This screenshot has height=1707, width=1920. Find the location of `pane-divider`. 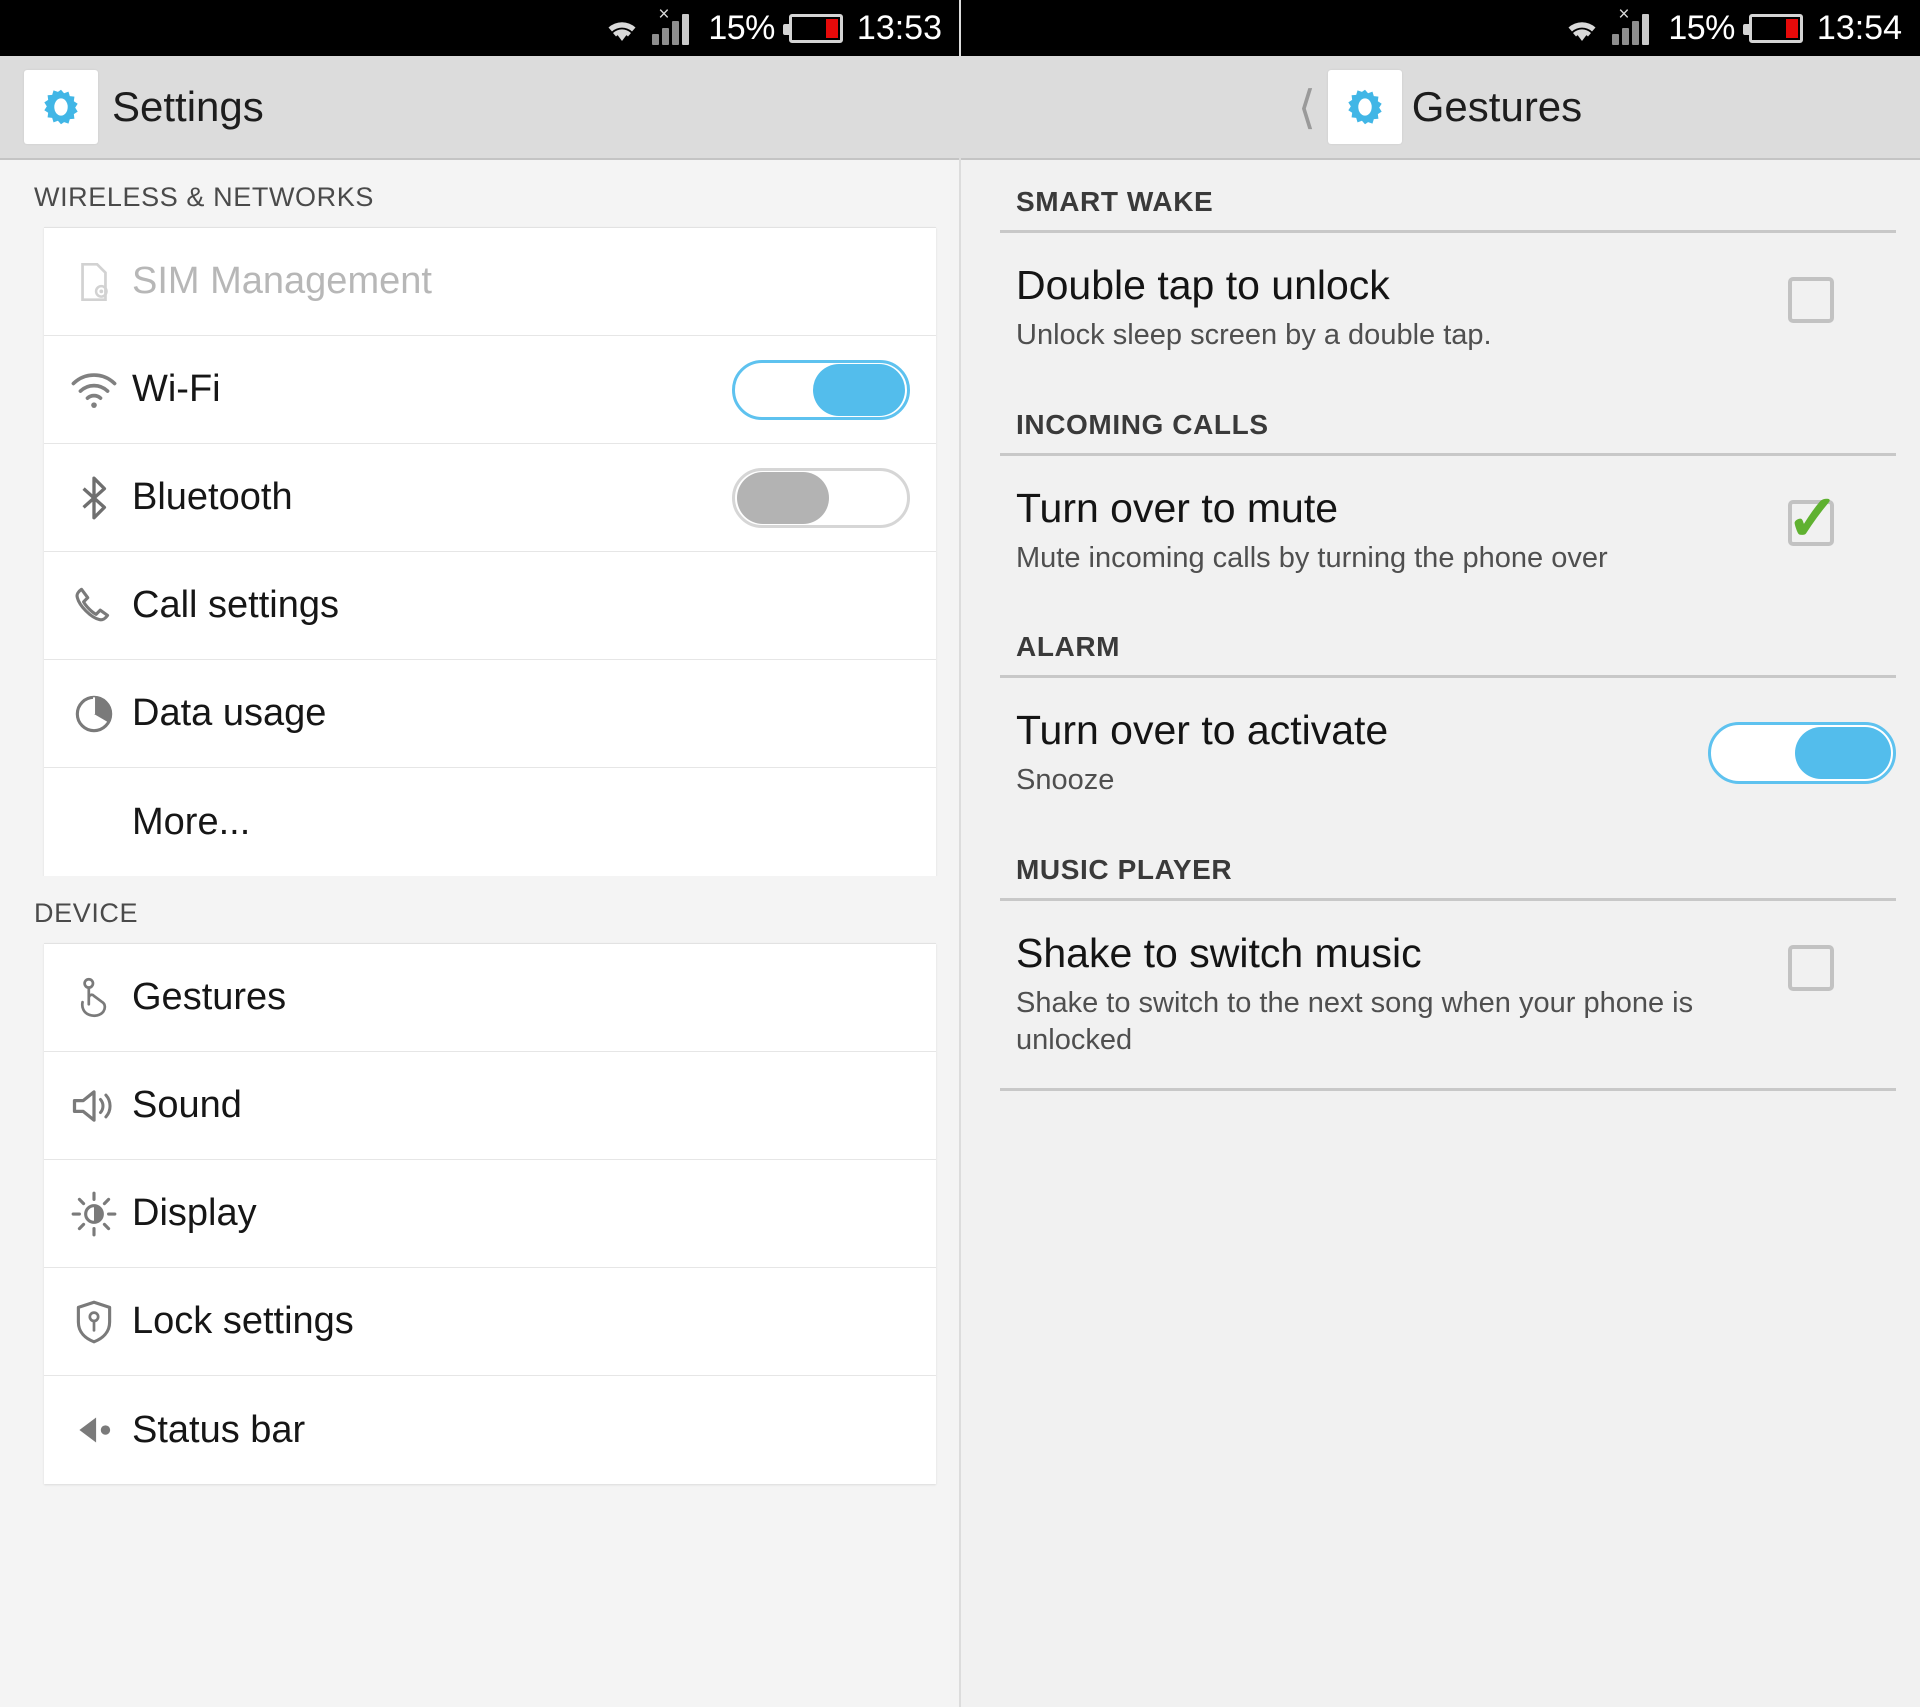

pane-divider is located at coordinates (960, 853).